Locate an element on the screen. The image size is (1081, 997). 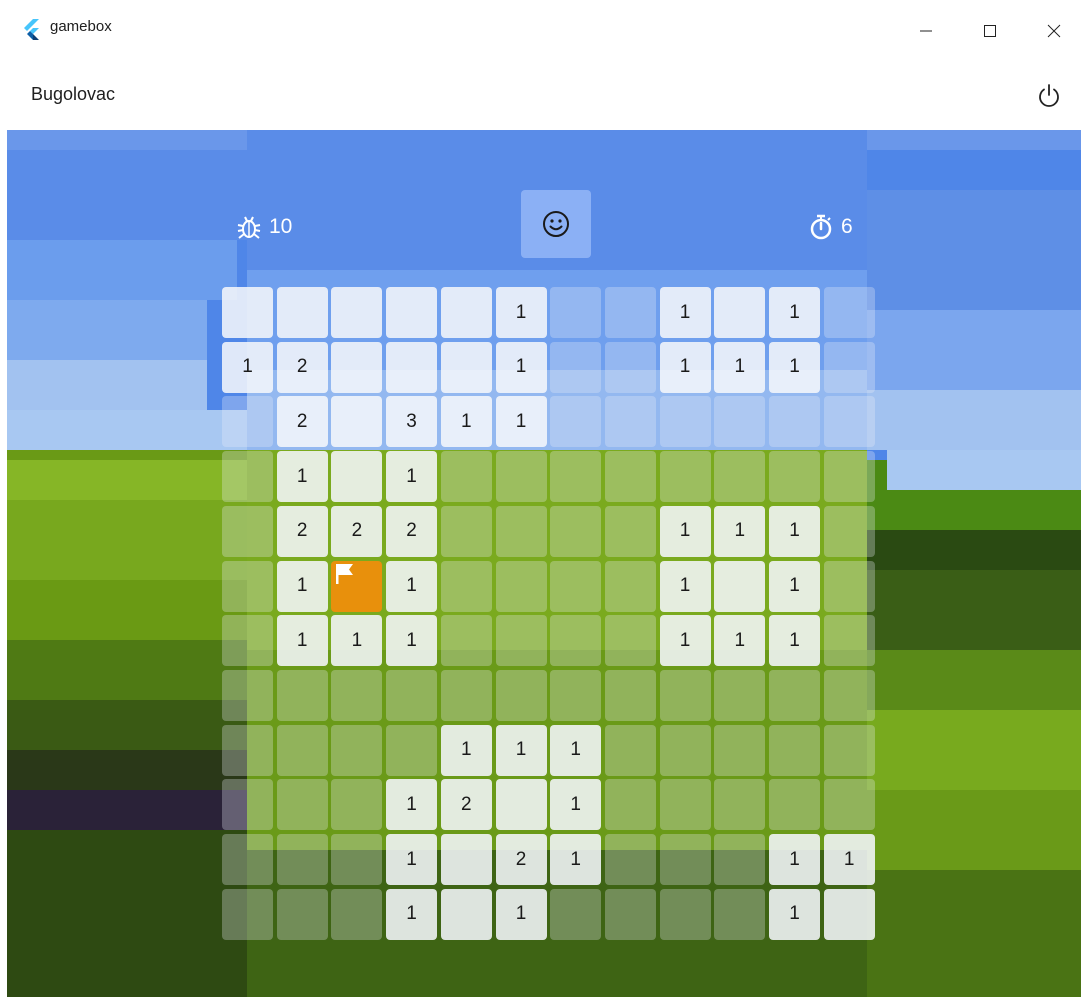
title-bar: gamebox is located at coordinates (544, 31).